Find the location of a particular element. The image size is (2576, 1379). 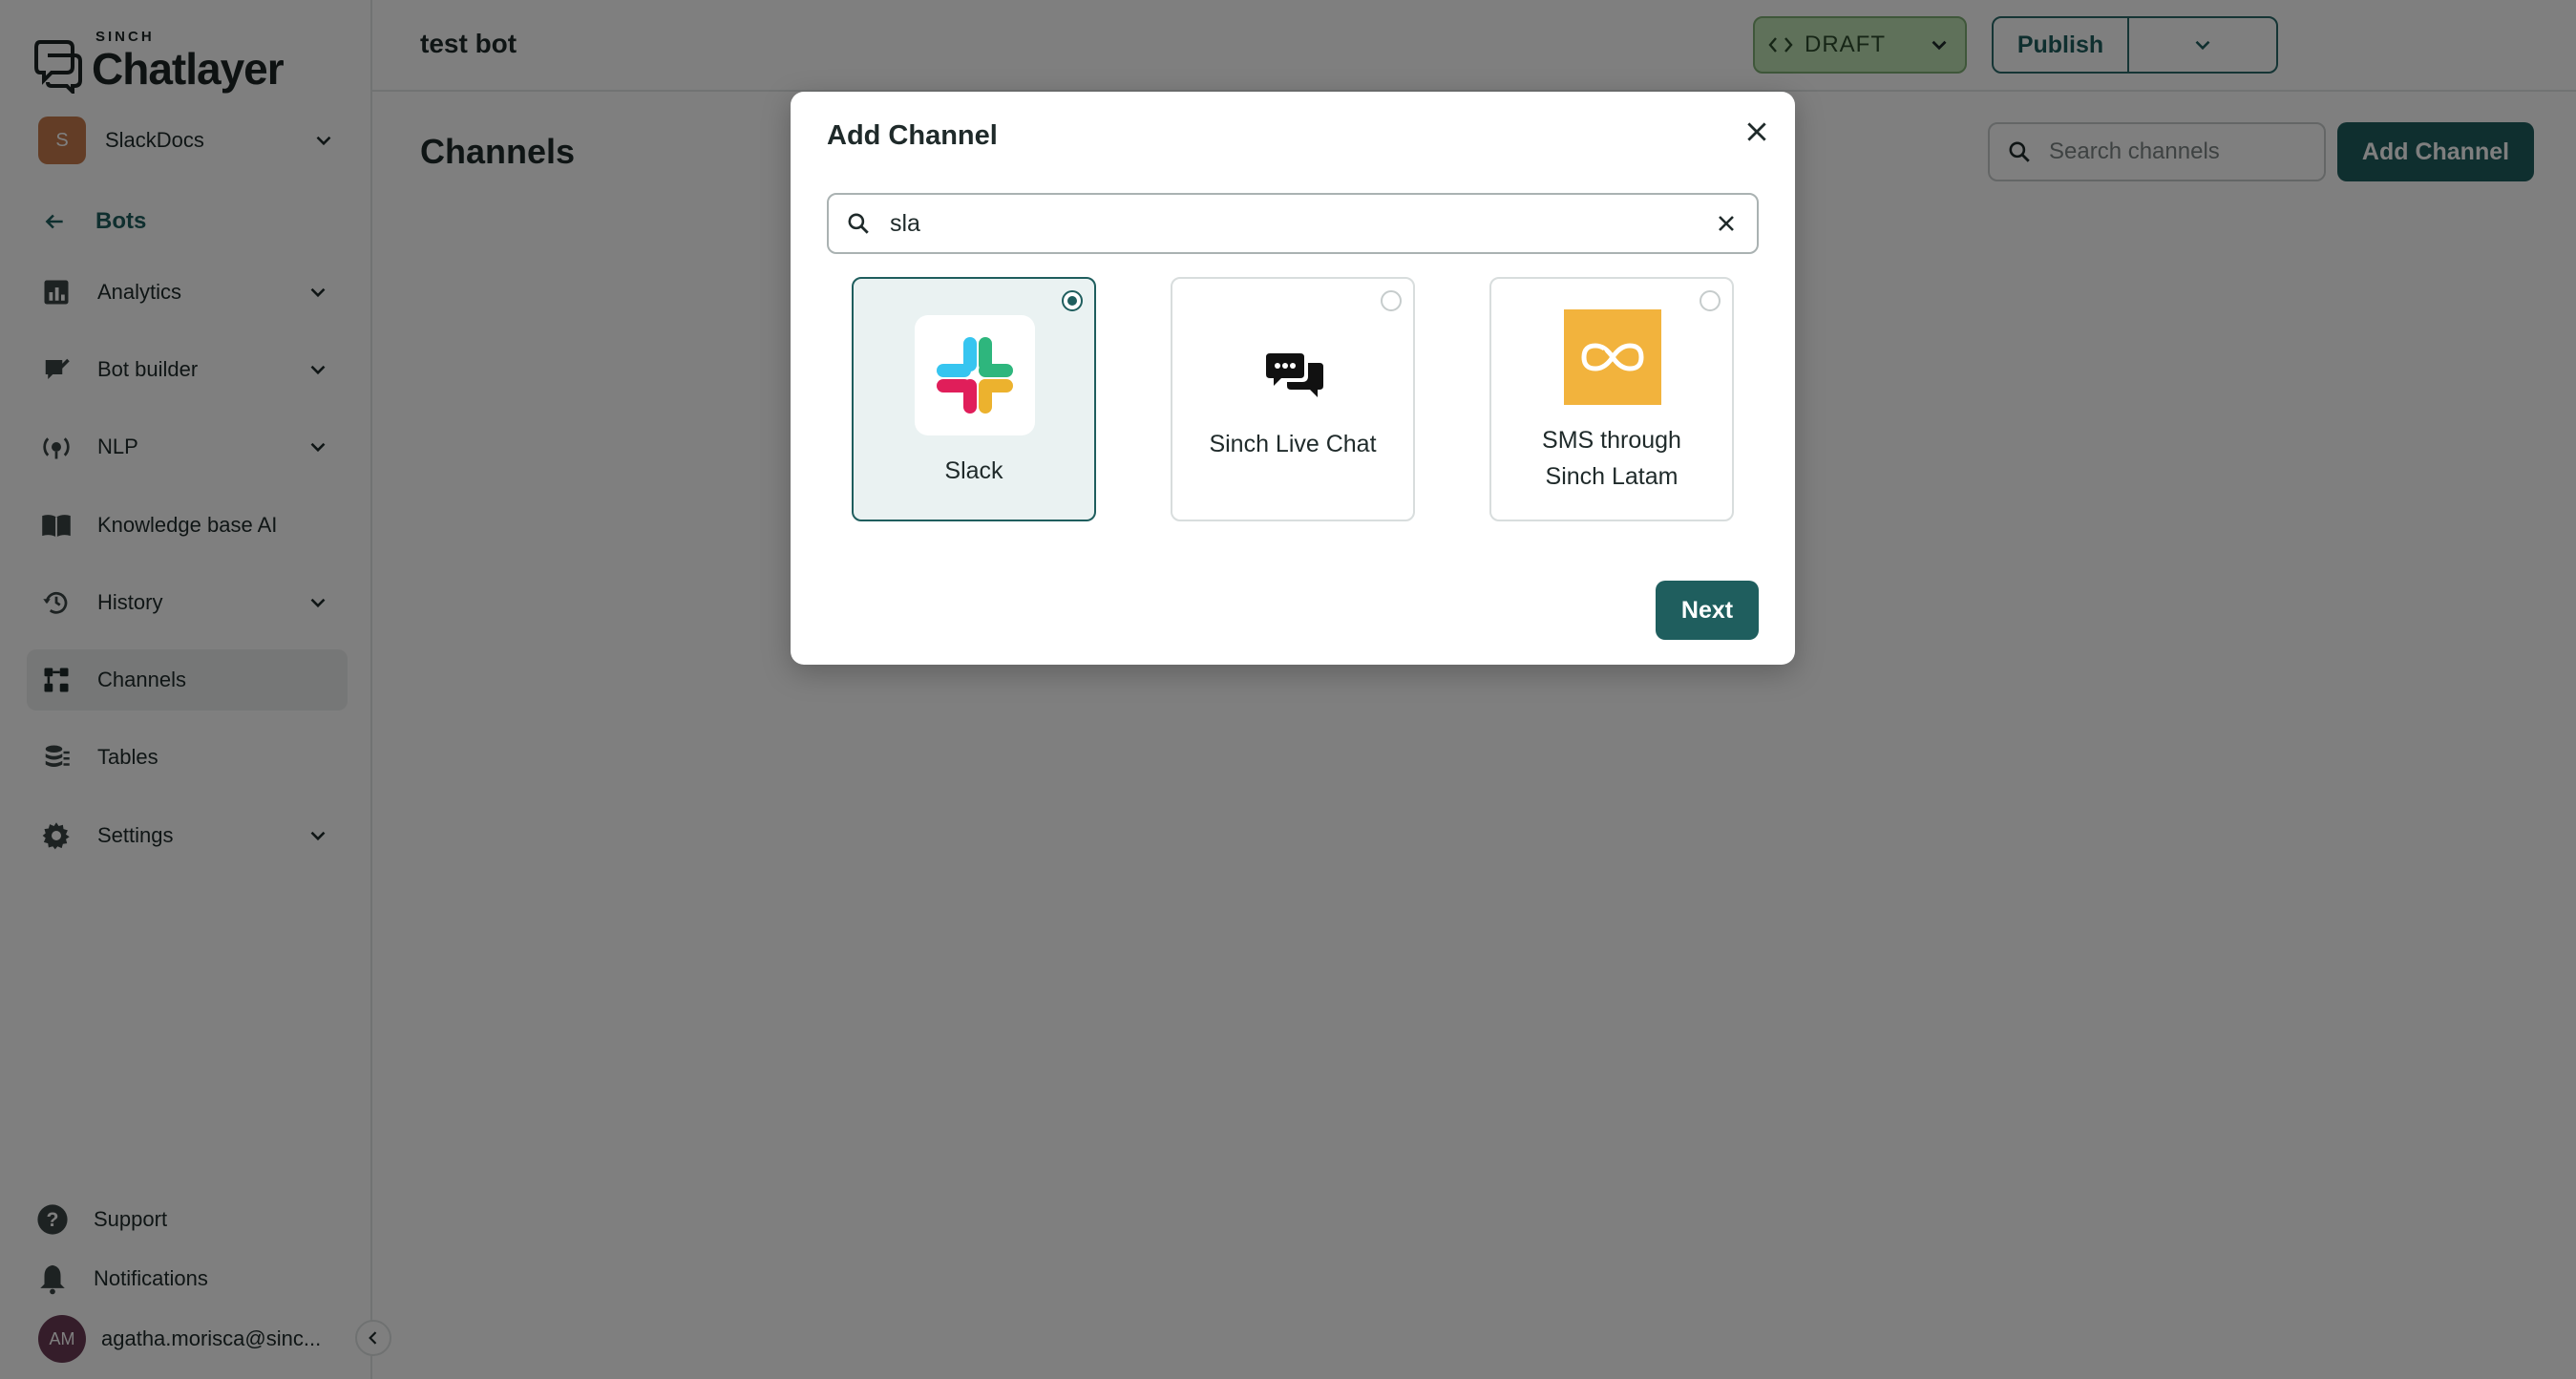

channel-option-label: Slack is located at coordinates (973, 470).